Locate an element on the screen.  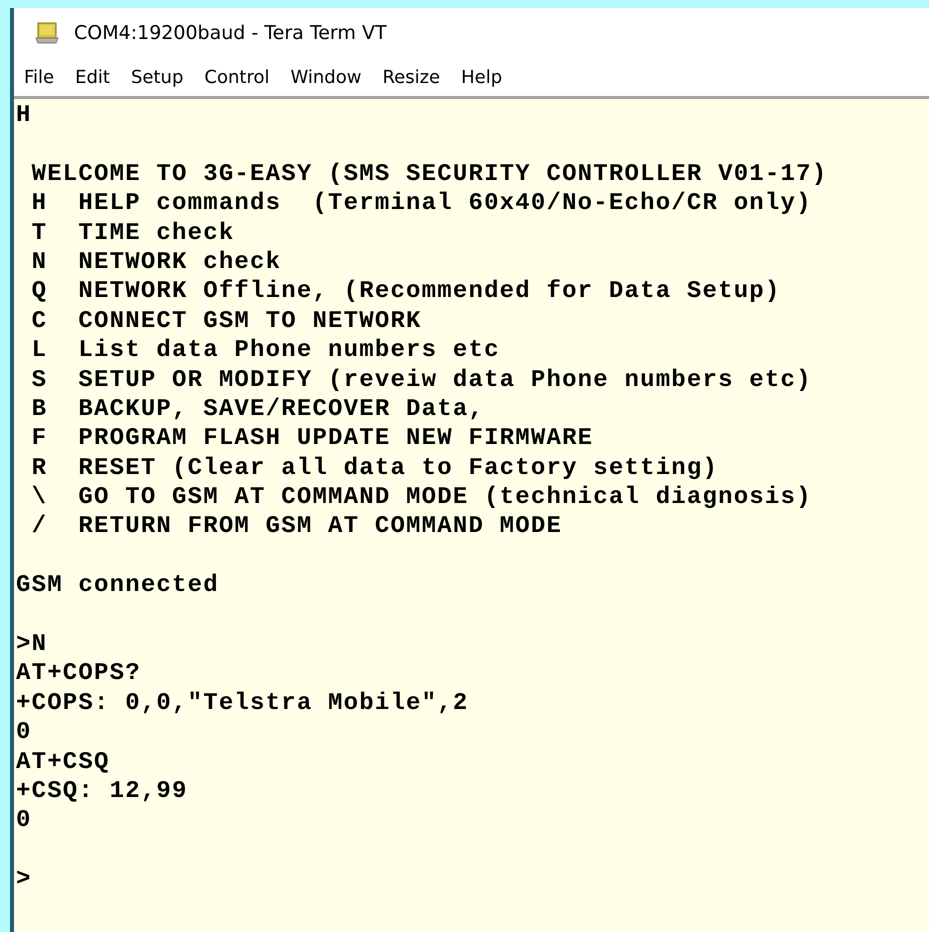
terminal-line: T TIME check is located at coordinates (132, 233).